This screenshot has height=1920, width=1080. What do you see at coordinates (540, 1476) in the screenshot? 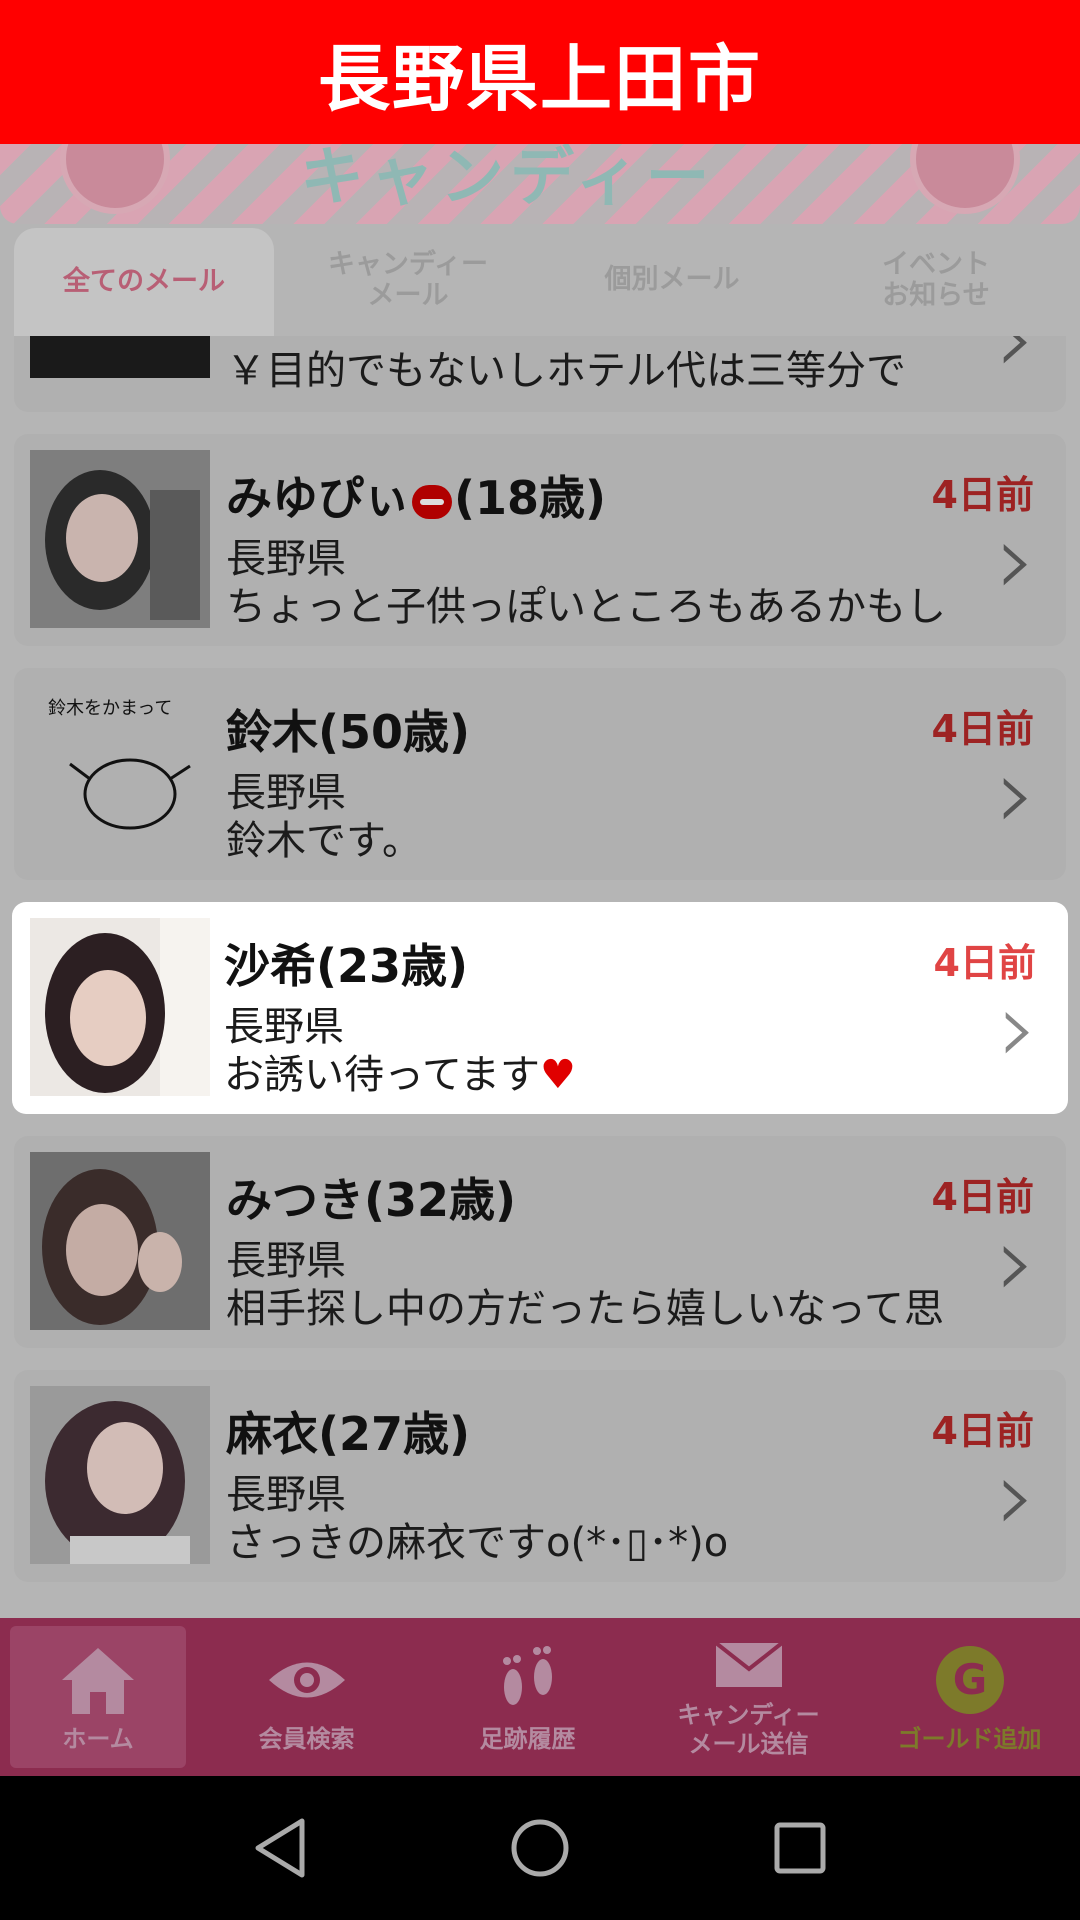
I see `list-item: 麻衣(27歳) 4日前 長野県 さっきの麻衣ですo(*･▯･*)o ›` at bounding box center [540, 1476].